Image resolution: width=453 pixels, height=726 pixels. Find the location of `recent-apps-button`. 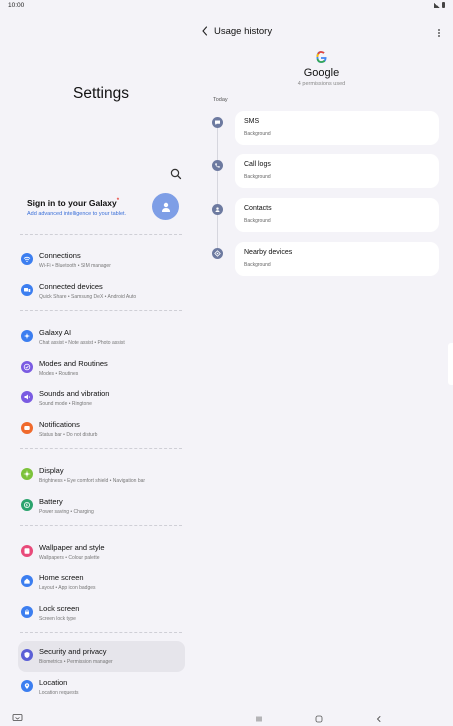

recent-apps-button is located at coordinates (259, 716).